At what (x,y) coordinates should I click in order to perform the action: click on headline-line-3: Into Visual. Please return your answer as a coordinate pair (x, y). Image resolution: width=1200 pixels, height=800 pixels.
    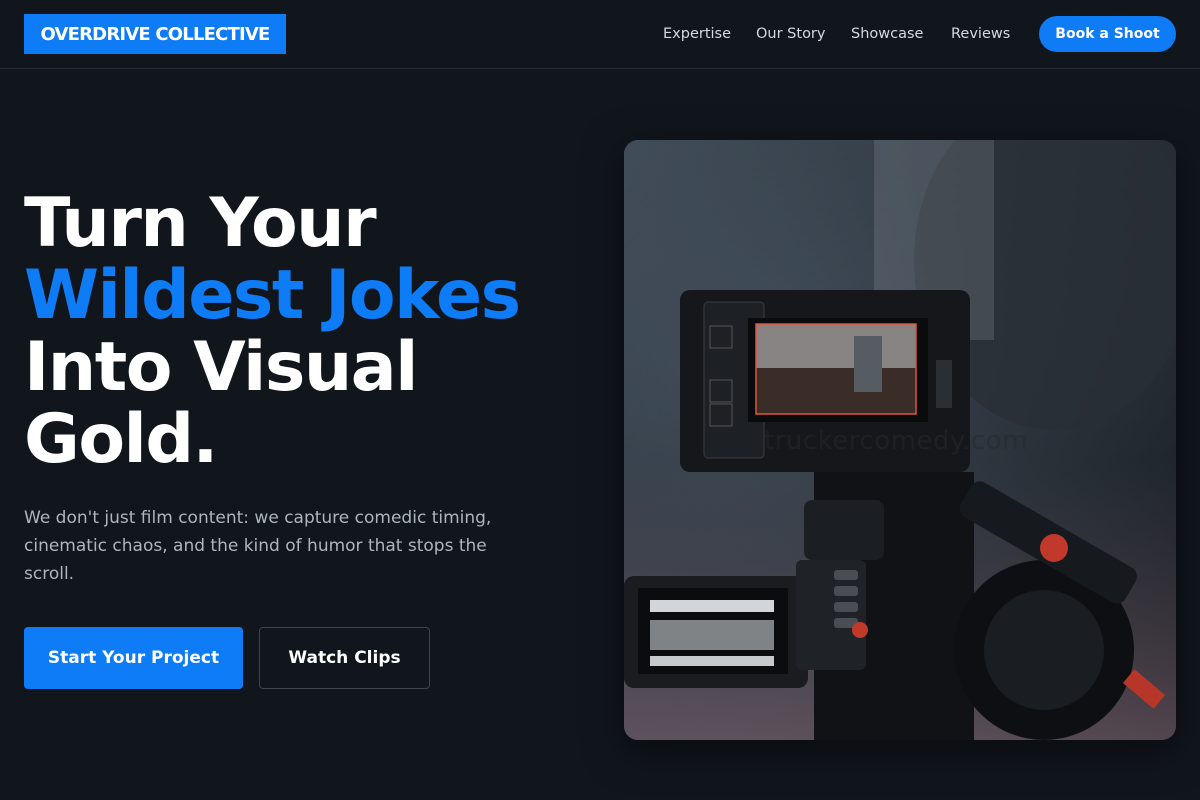
    Looking at the image, I should click on (221, 367).